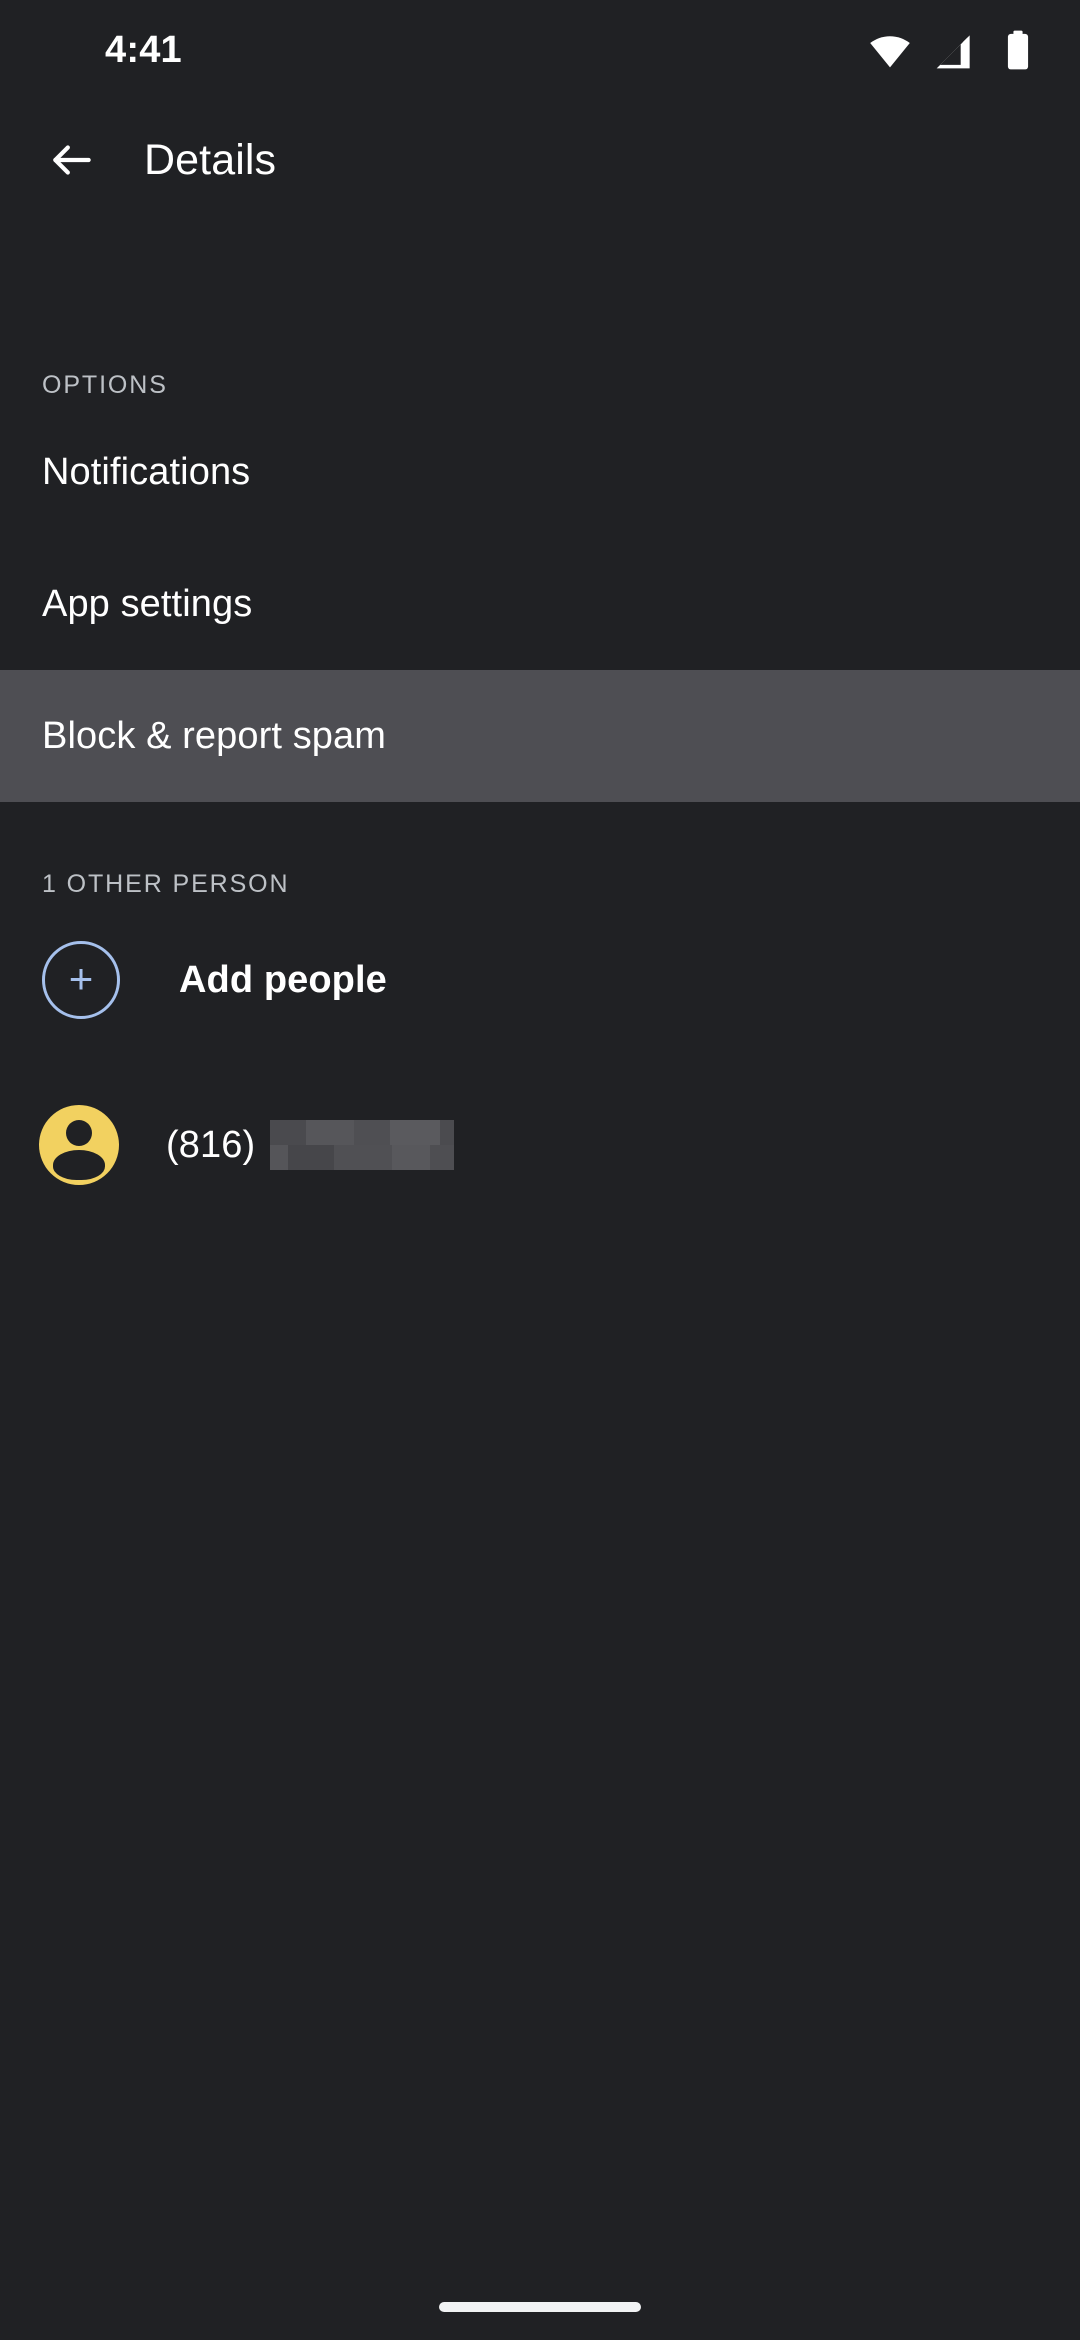 This screenshot has height=2340, width=1080. What do you see at coordinates (143, 50) in the screenshot?
I see `status-bar-clock: 4:41` at bounding box center [143, 50].